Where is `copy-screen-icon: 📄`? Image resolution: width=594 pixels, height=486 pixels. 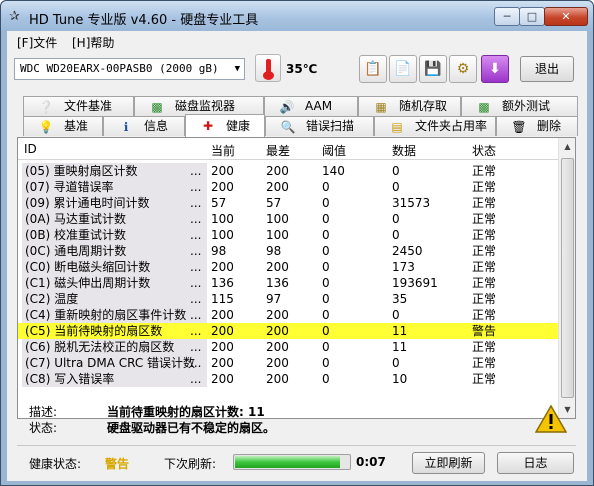 copy-screen-icon: 📄 is located at coordinates (403, 69).